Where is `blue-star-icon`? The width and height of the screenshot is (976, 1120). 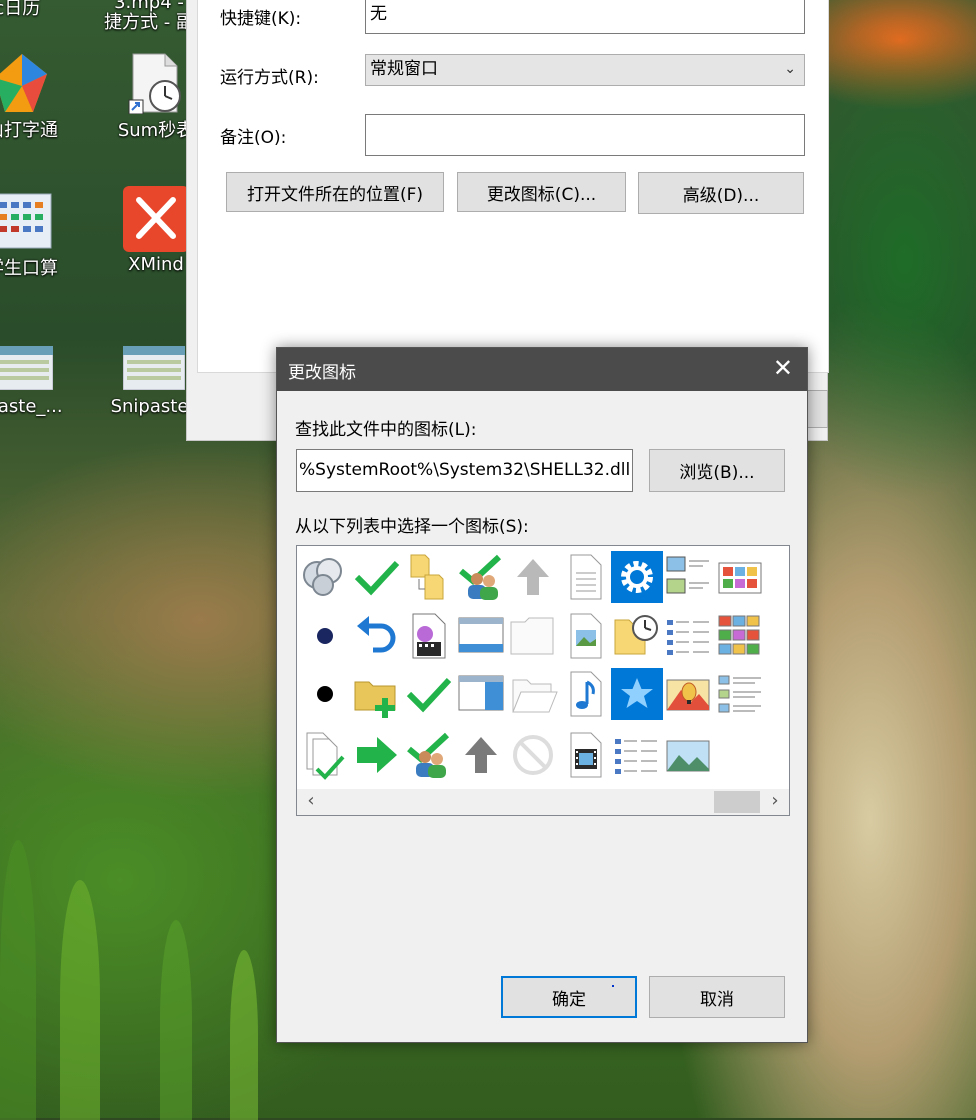 blue-star-icon is located at coordinates (637, 694).